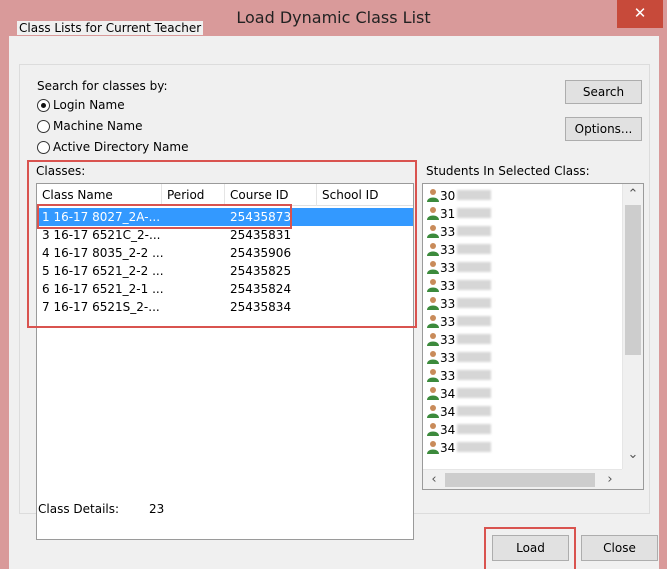 The height and width of the screenshot is (569, 667). I want to click on list-item: 31, so click(459, 214).